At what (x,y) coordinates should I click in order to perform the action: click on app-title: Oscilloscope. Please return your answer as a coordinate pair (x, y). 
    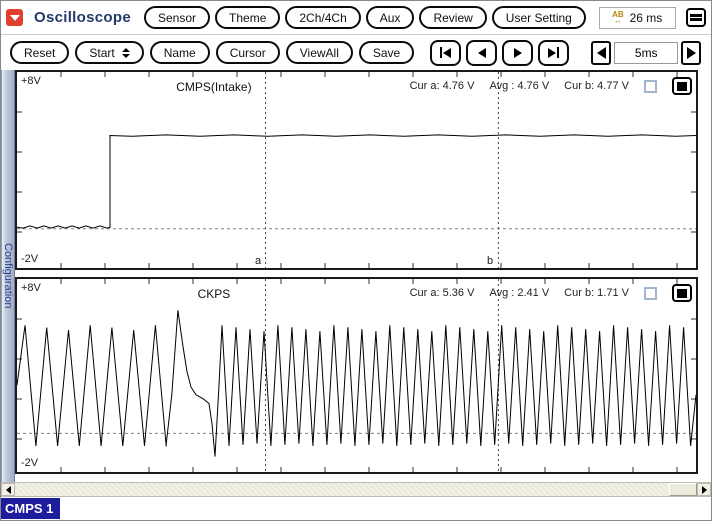
    Looking at the image, I should click on (82, 17).